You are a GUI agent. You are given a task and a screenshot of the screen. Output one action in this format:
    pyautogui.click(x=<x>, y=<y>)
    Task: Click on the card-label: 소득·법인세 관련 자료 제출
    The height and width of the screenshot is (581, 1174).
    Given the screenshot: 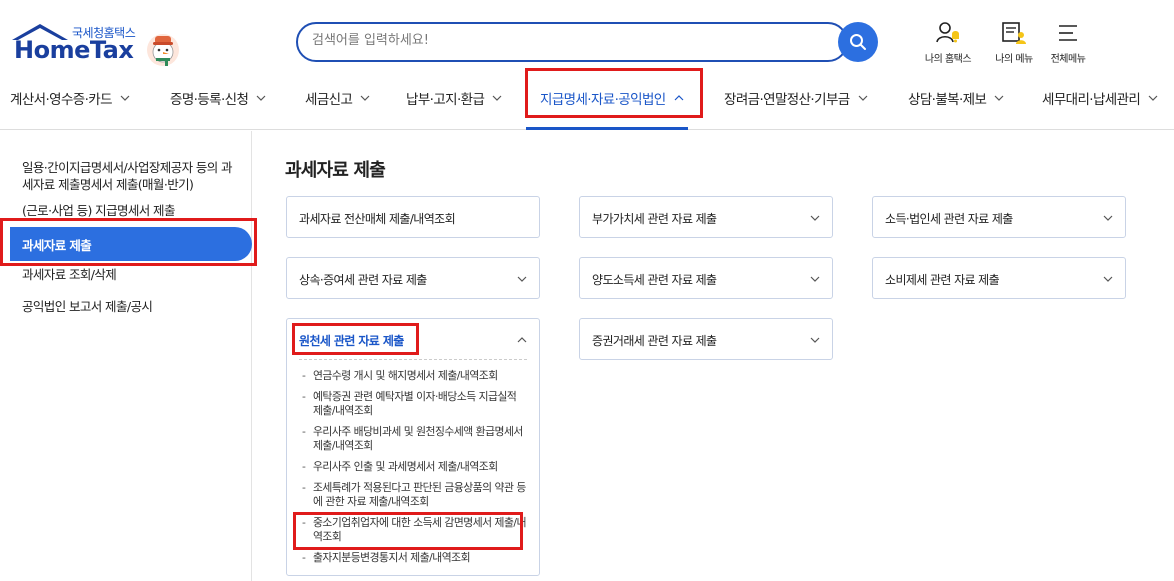 What is the action you would take?
    pyautogui.click(x=949, y=219)
    